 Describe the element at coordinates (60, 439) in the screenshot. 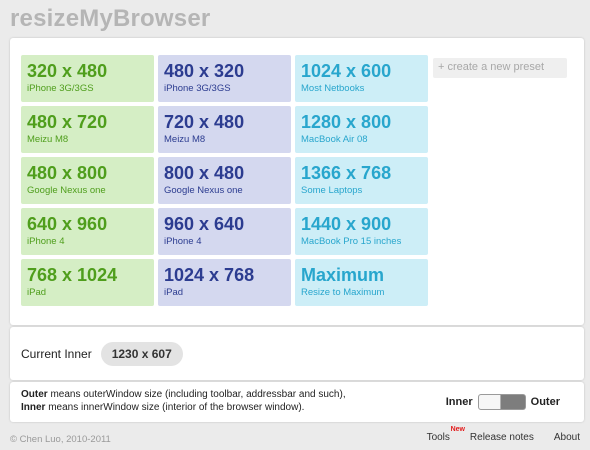

I see `footer-copyright: © Chen Luo, 2010-2011` at that location.